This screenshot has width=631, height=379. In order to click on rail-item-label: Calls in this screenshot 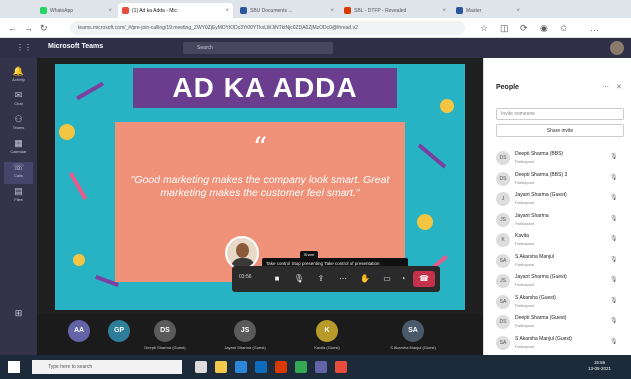, I will do `click(18, 175)`.